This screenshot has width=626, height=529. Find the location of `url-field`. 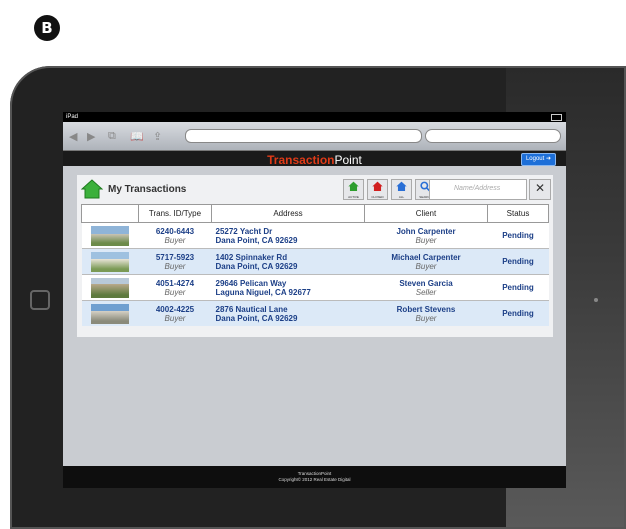

url-field is located at coordinates (303, 136).